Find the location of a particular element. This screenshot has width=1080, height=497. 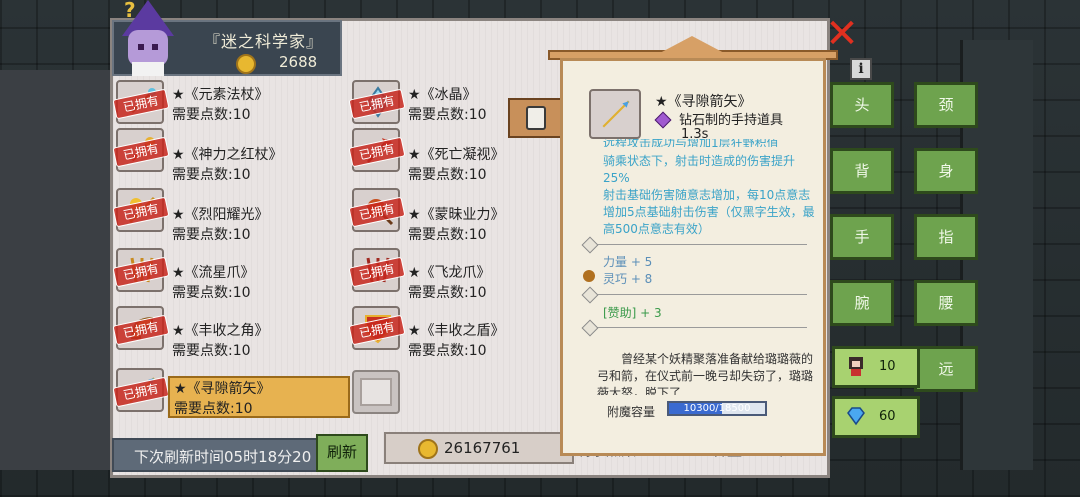

item-name: ★《丰收之盾》 is located at coordinates (456, 331).